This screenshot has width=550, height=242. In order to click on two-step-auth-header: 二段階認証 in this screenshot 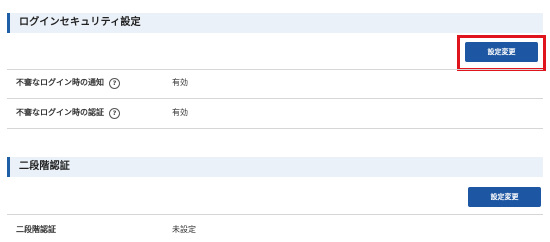, I will do `click(275, 167)`.